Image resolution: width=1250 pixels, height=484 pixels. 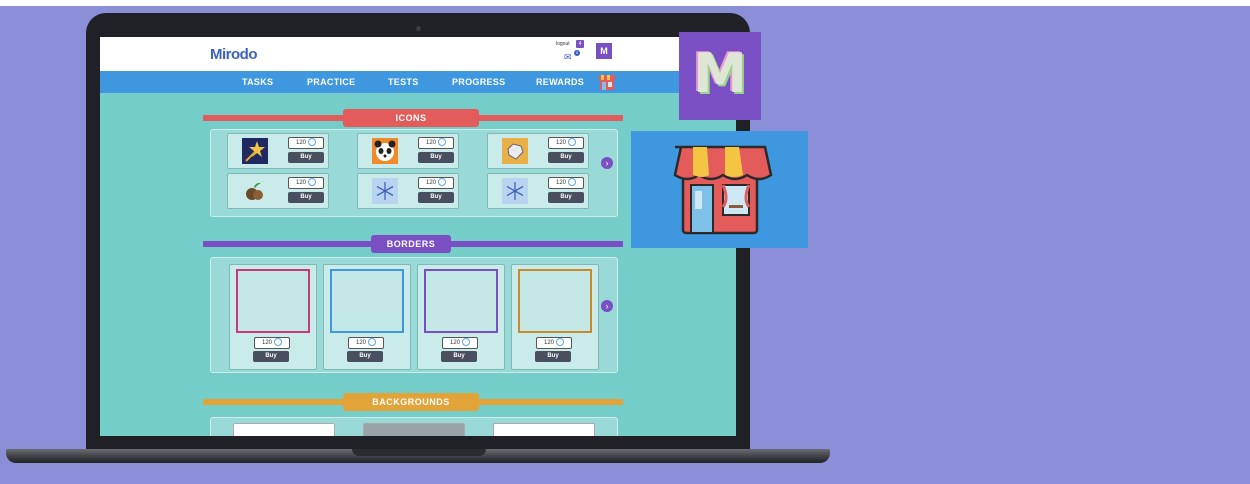 What do you see at coordinates (419, 452) in the screenshot?
I see `laptop-notch` at bounding box center [419, 452].